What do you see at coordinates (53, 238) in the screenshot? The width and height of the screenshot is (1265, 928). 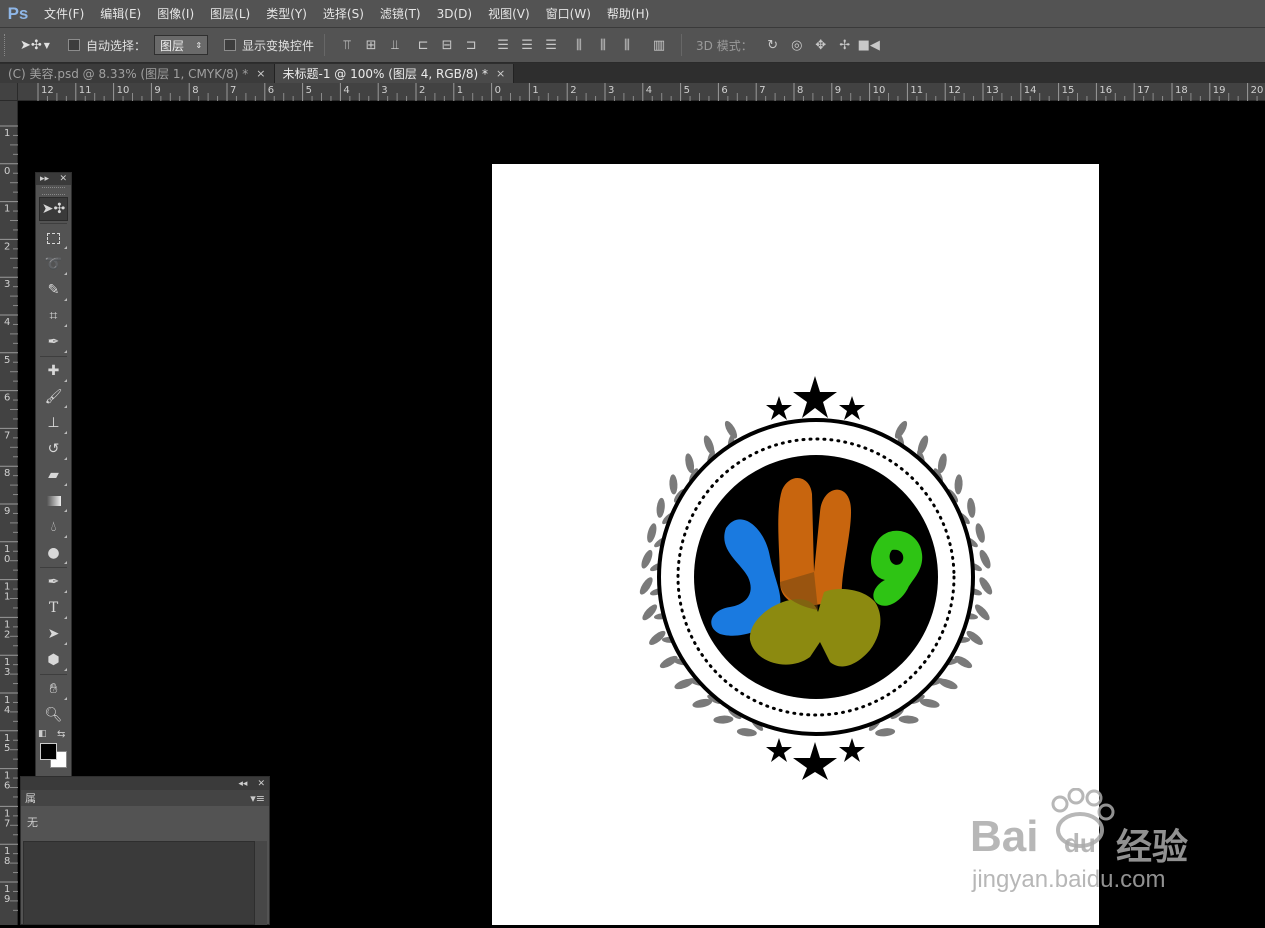 I see `marquee-tool` at bounding box center [53, 238].